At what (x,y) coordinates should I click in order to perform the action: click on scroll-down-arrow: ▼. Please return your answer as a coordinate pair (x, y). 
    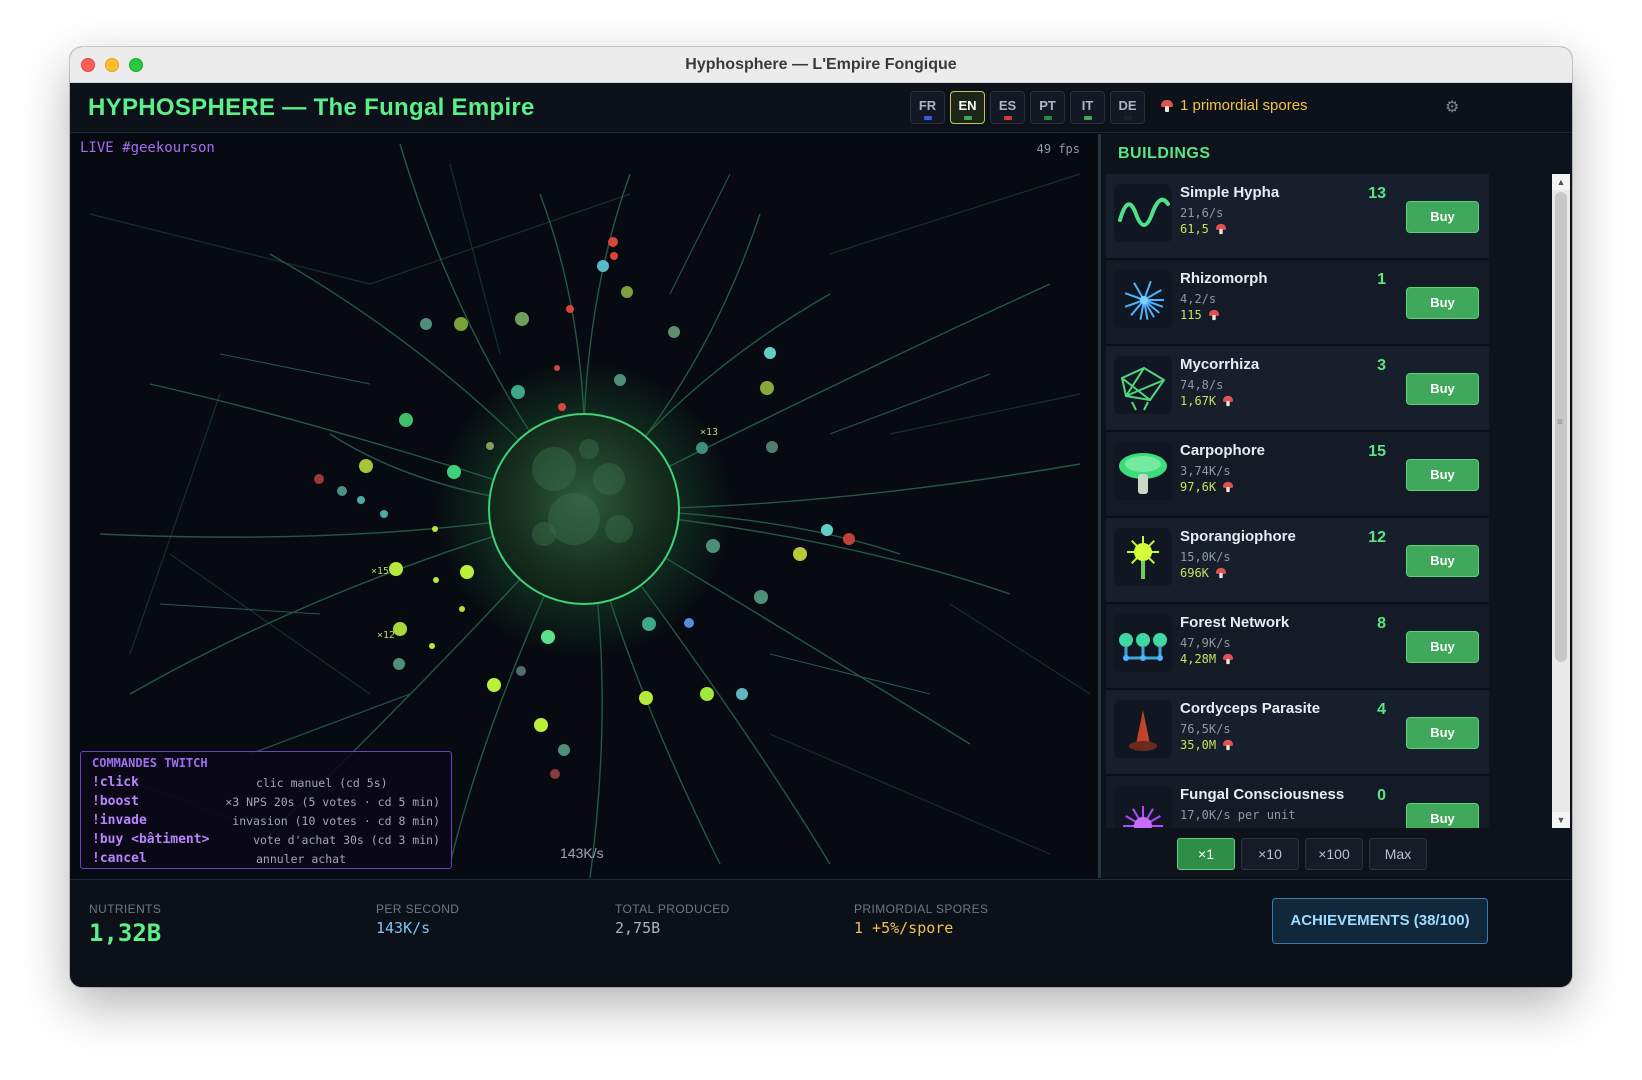
    Looking at the image, I should click on (1561, 820).